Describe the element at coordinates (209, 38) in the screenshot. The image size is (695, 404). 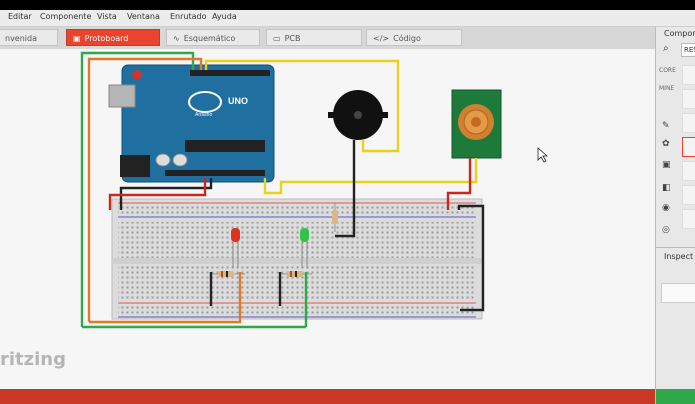
I see `tab-label: Esquemático` at that location.